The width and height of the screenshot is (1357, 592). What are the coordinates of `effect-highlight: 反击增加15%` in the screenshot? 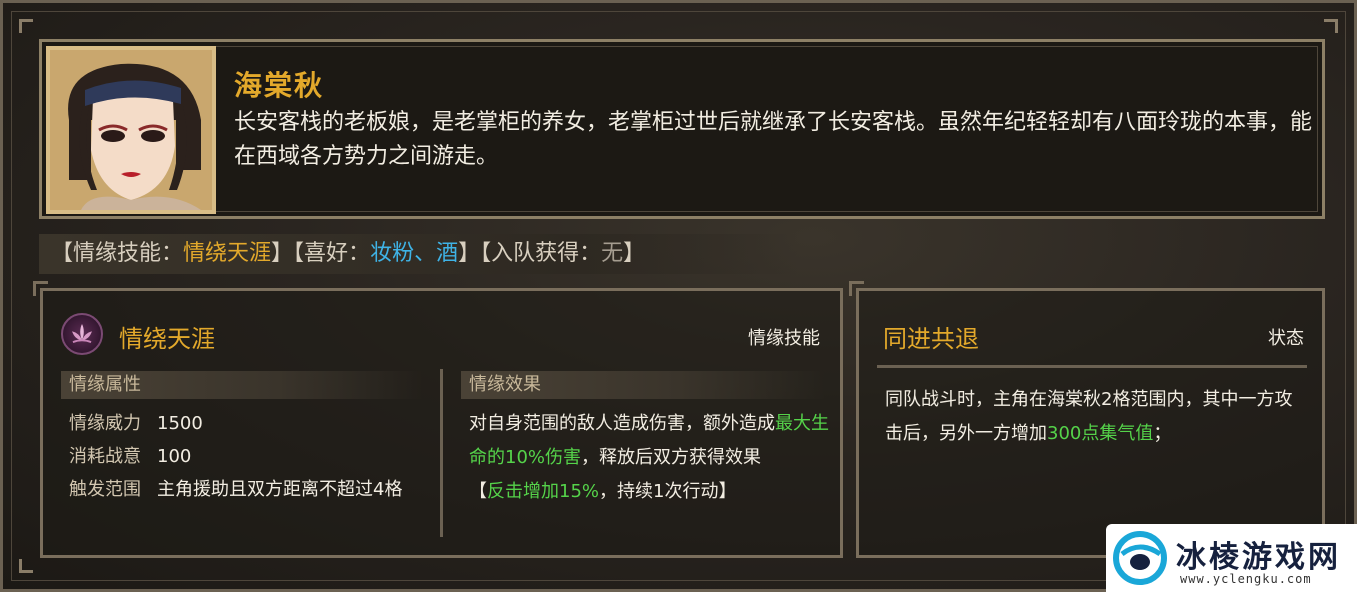 It's located at (543, 491).